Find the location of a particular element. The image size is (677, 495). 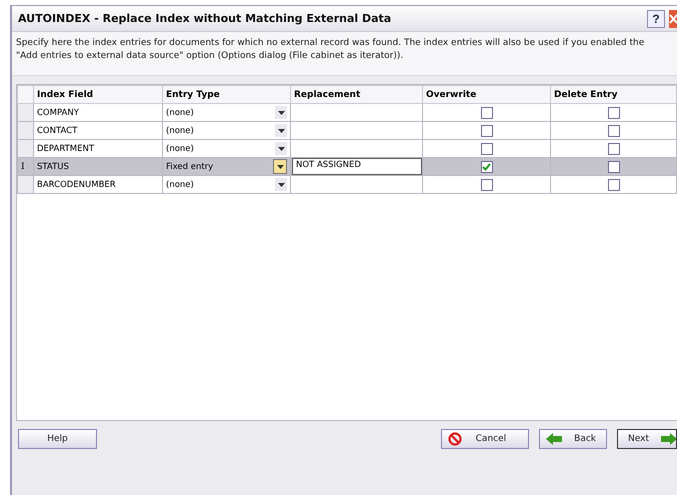

description-text: Specify here the index entries for documents for which no external record was found. The index entries will also be used if you enabled the "Add entries to external data source" option (Options dialog (File cabinet as iterator)). is located at coordinates (344, 54).